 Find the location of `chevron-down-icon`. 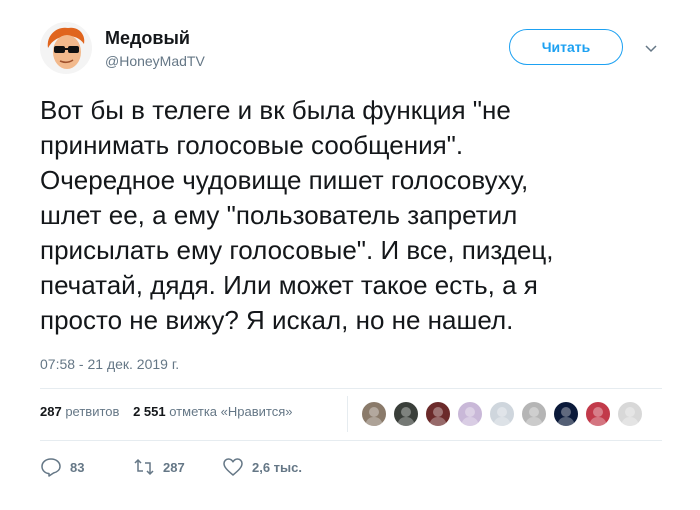

chevron-down-icon is located at coordinates (651, 48).